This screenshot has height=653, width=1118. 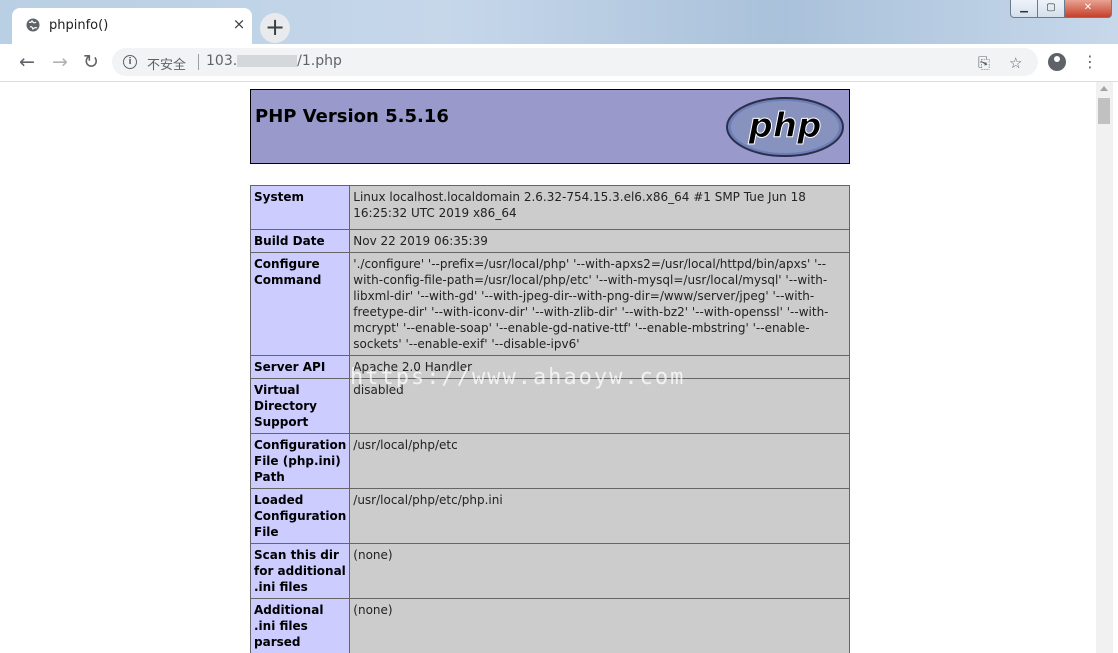 I want to click on back-arrow-icon: ←, so click(x=27, y=62).